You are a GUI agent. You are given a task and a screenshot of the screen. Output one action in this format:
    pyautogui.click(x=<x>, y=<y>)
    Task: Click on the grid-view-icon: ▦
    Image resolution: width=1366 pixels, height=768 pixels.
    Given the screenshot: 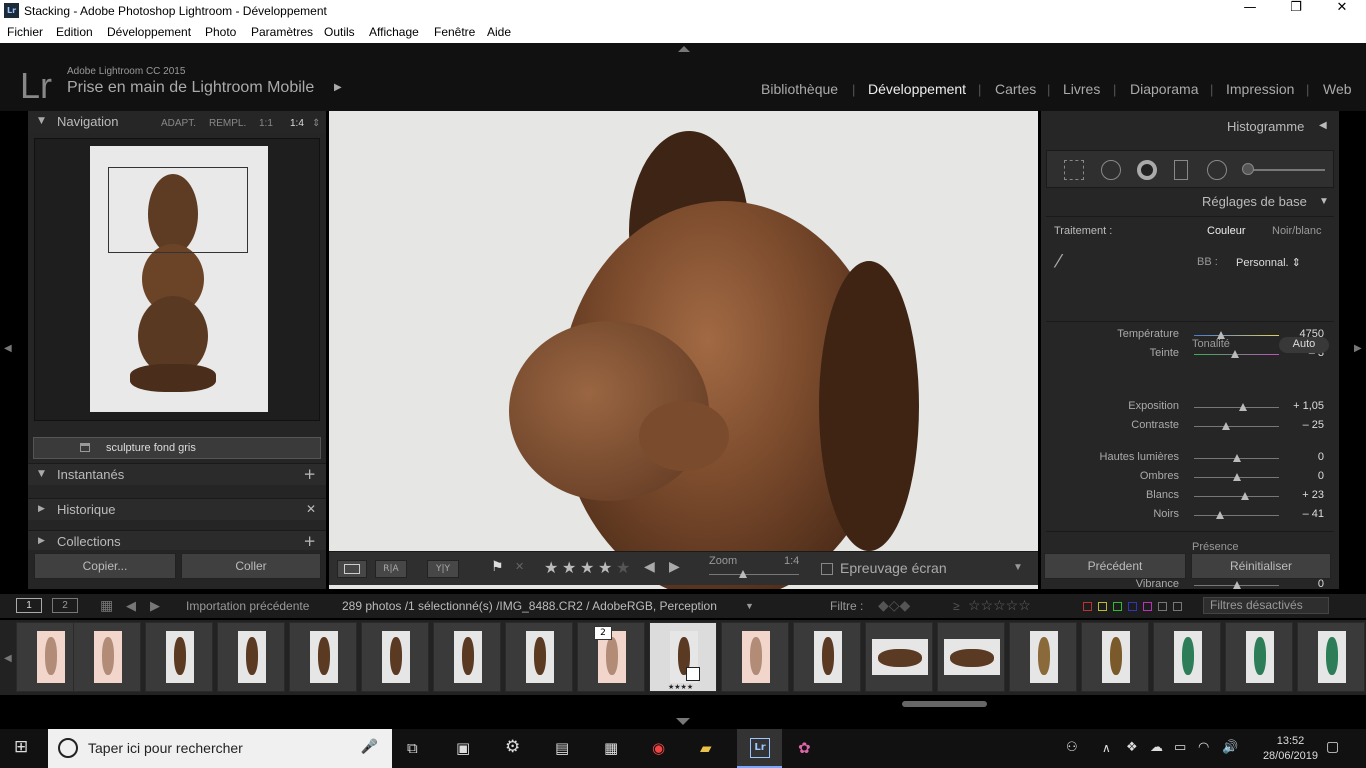 What is the action you would take?
    pyautogui.click(x=106, y=605)
    